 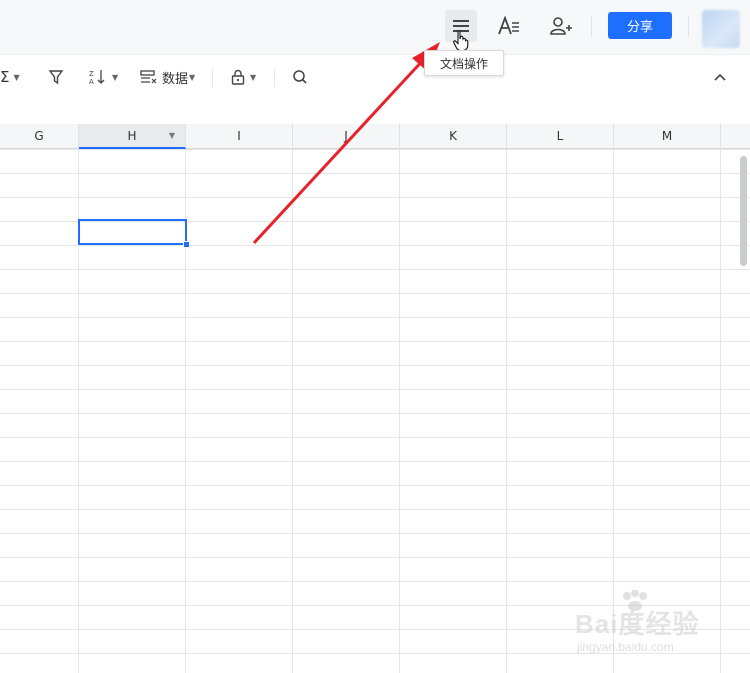 I want to click on column-header-j: J, so click(x=346, y=136).